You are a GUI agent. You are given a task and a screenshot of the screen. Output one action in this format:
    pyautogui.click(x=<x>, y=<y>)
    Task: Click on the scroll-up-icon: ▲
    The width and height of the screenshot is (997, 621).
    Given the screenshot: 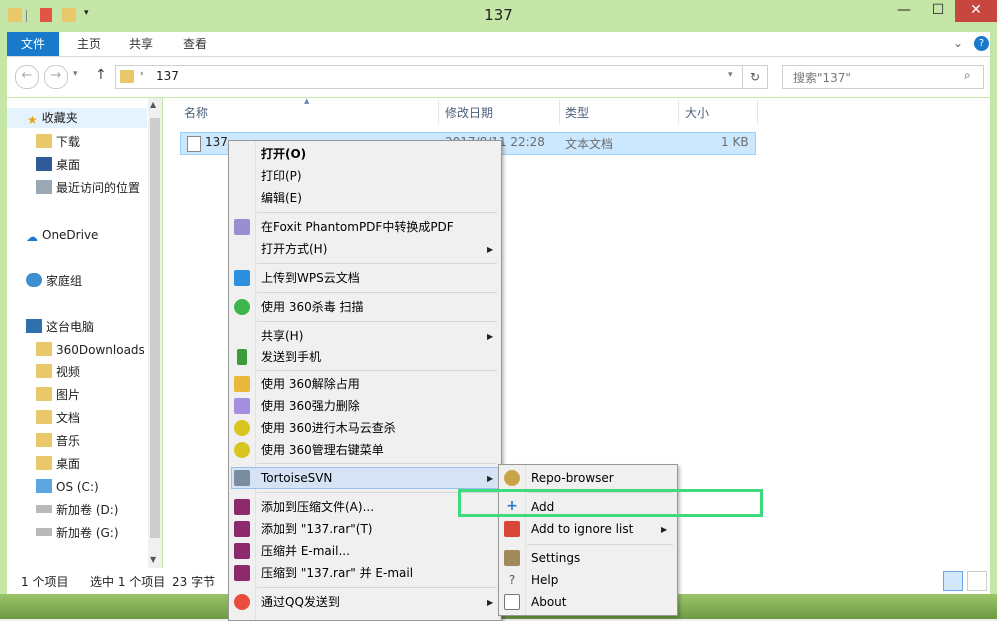 What is the action you would take?
    pyautogui.click(x=153, y=104)
    